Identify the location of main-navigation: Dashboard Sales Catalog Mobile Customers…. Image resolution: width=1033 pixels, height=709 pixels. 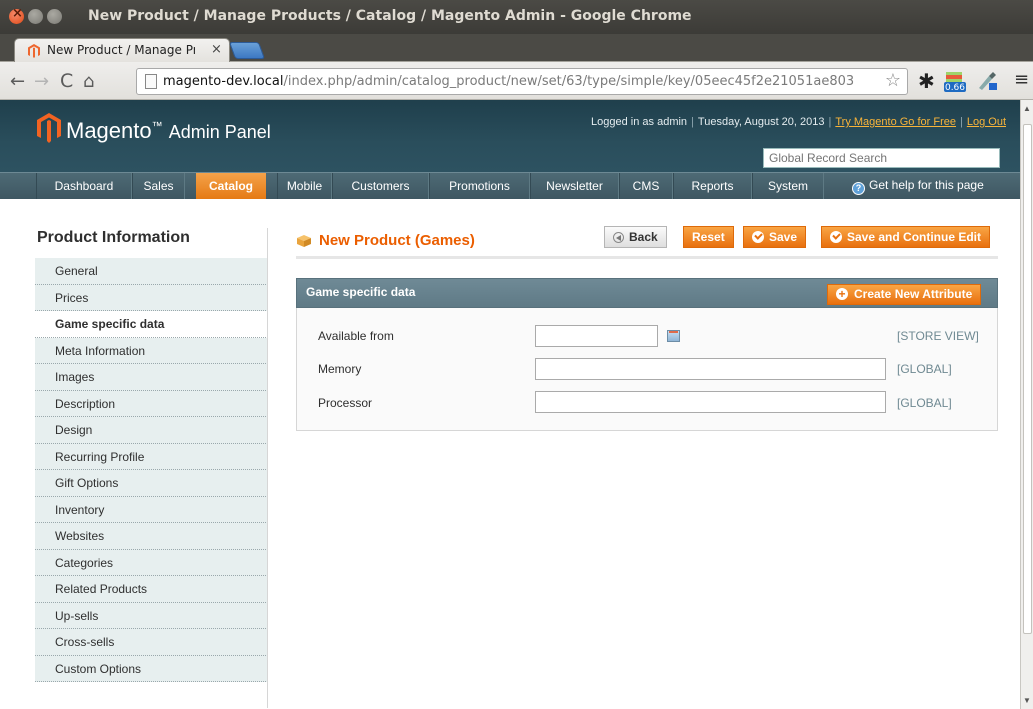
(510, 185).